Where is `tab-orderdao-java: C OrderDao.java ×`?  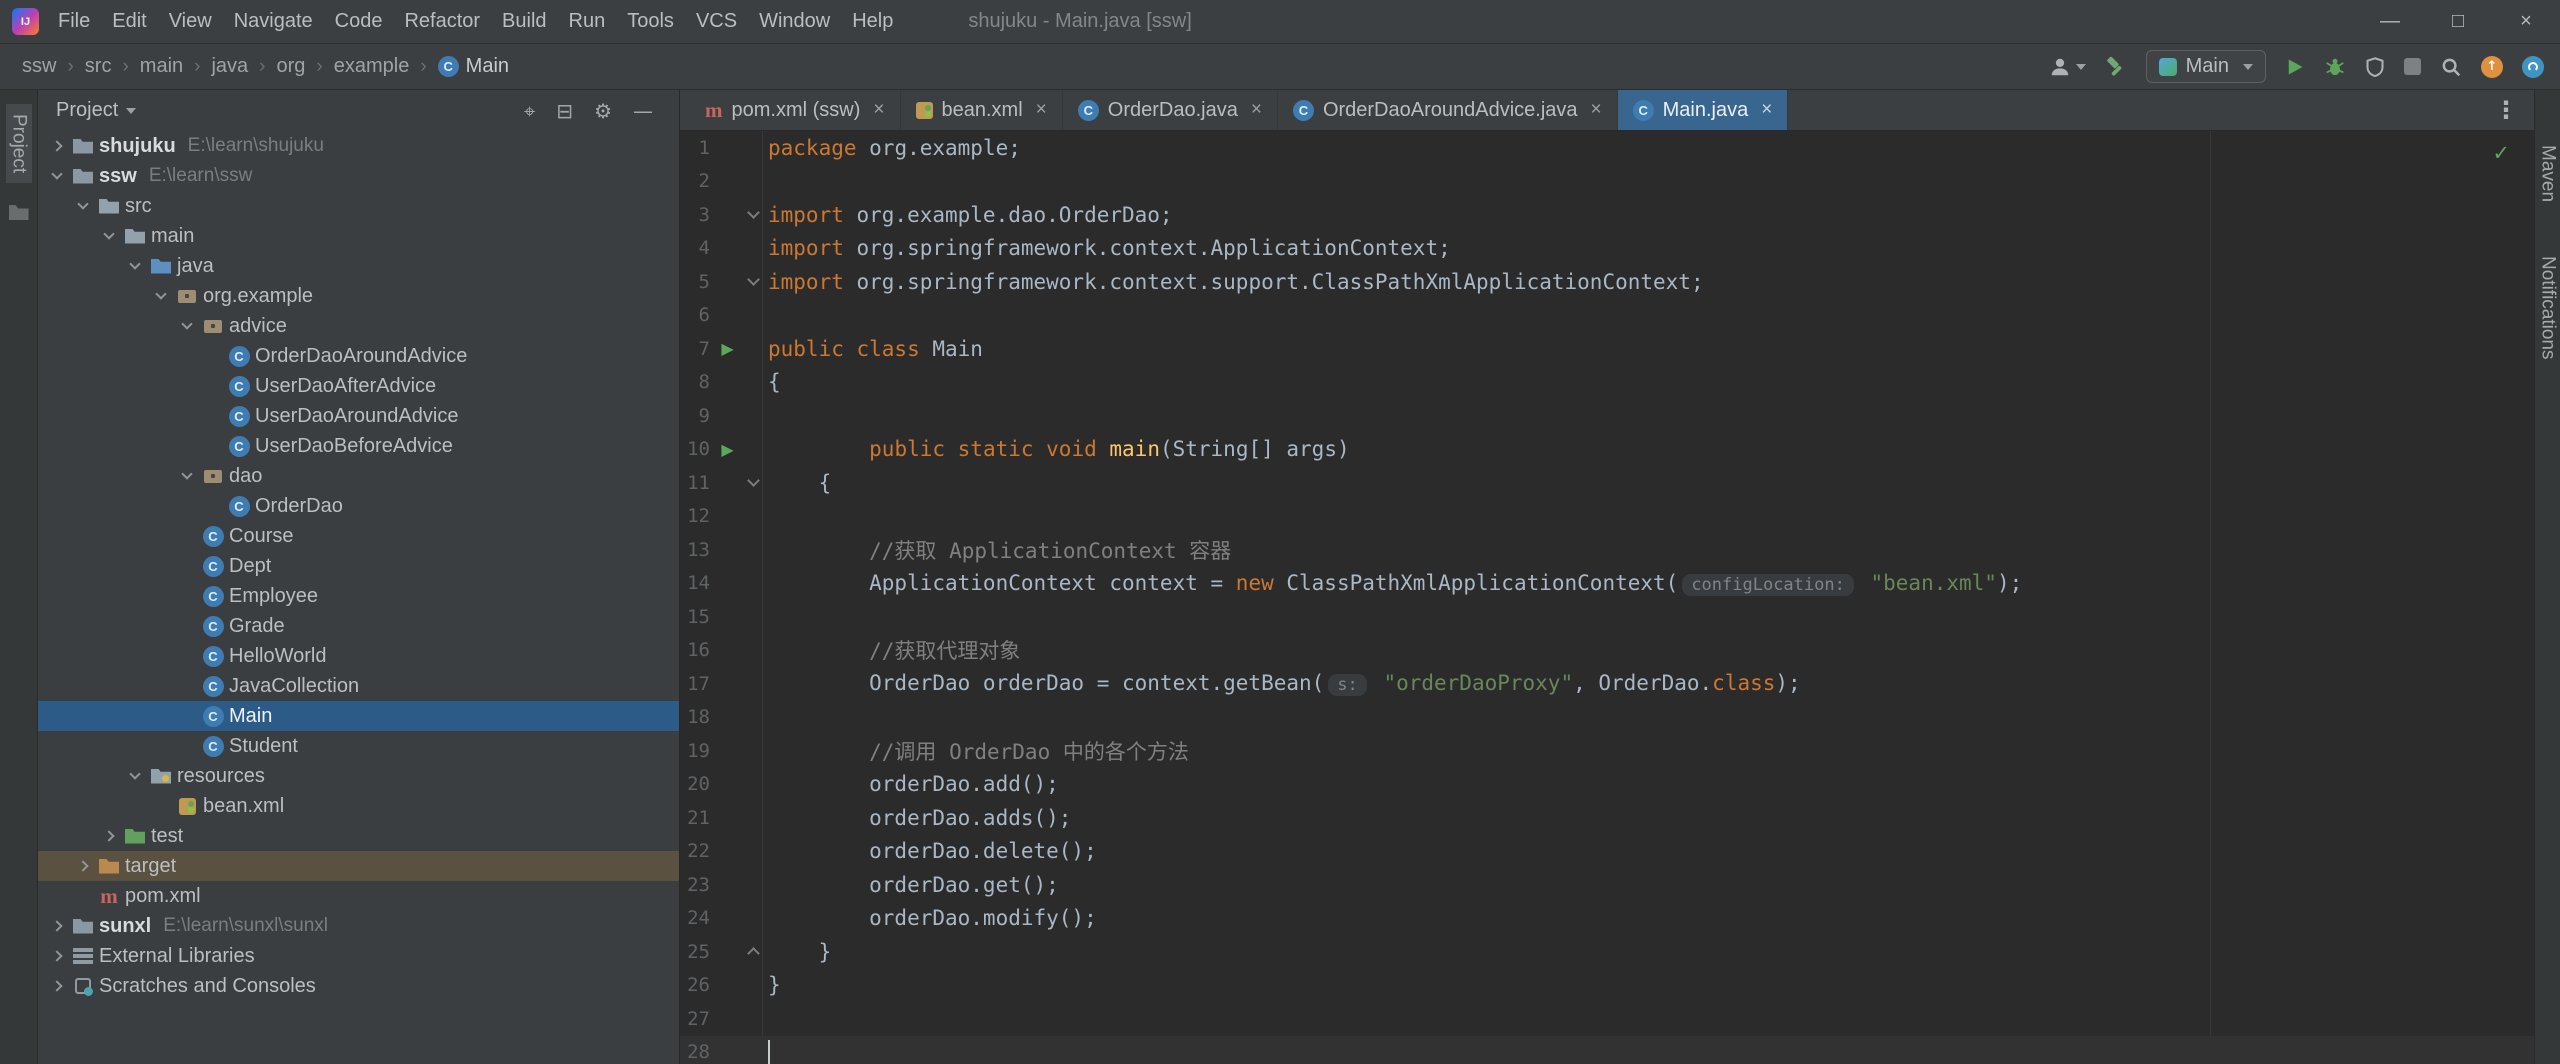 tab-orderdao-java: C OrderDao.java × is located at coordinates (1170, 110).